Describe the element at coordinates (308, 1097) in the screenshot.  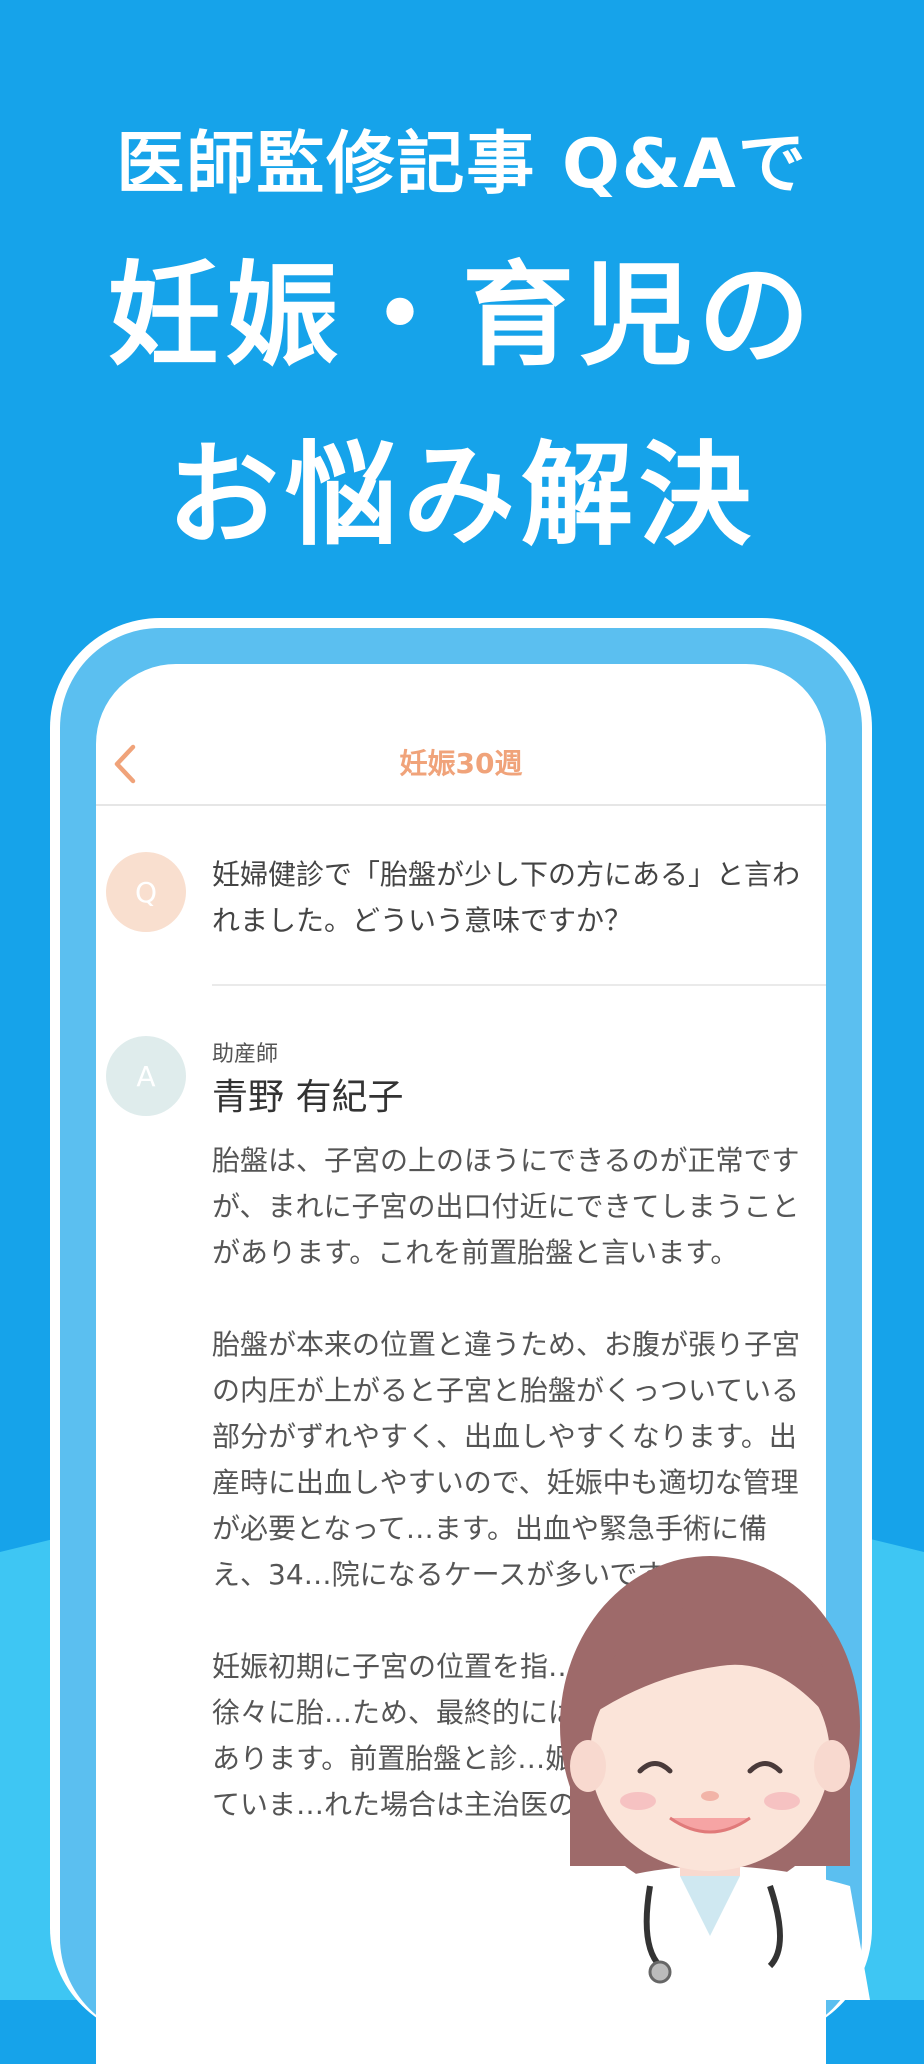
I see `answerer-name: 青野 有紀子` at that location.